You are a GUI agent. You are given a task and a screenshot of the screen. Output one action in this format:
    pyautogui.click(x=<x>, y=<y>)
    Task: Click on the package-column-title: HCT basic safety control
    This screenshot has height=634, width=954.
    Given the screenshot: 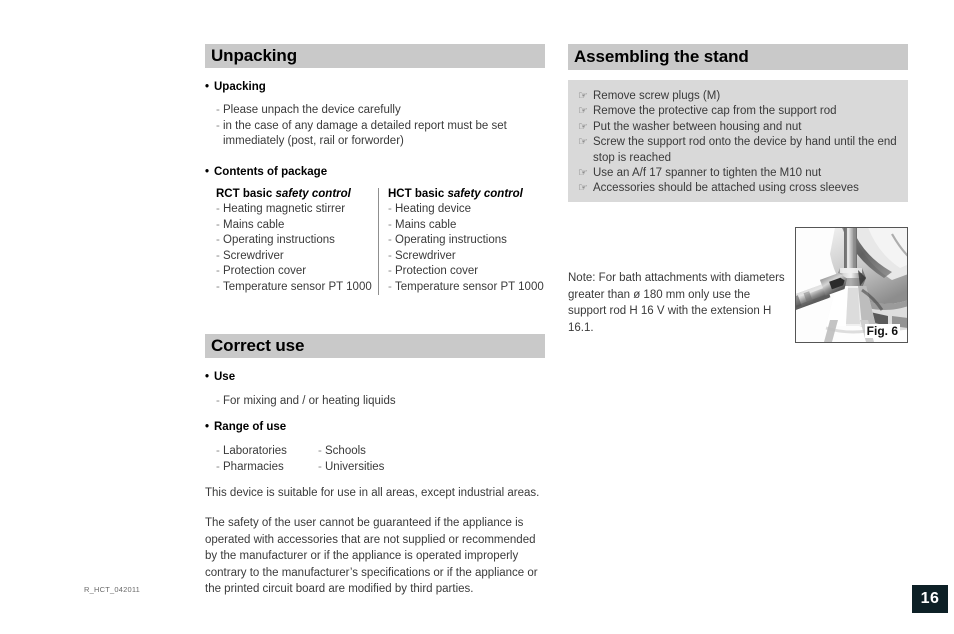 What is the action you would take?
    pyautogui.click(x=468, y=194)
    